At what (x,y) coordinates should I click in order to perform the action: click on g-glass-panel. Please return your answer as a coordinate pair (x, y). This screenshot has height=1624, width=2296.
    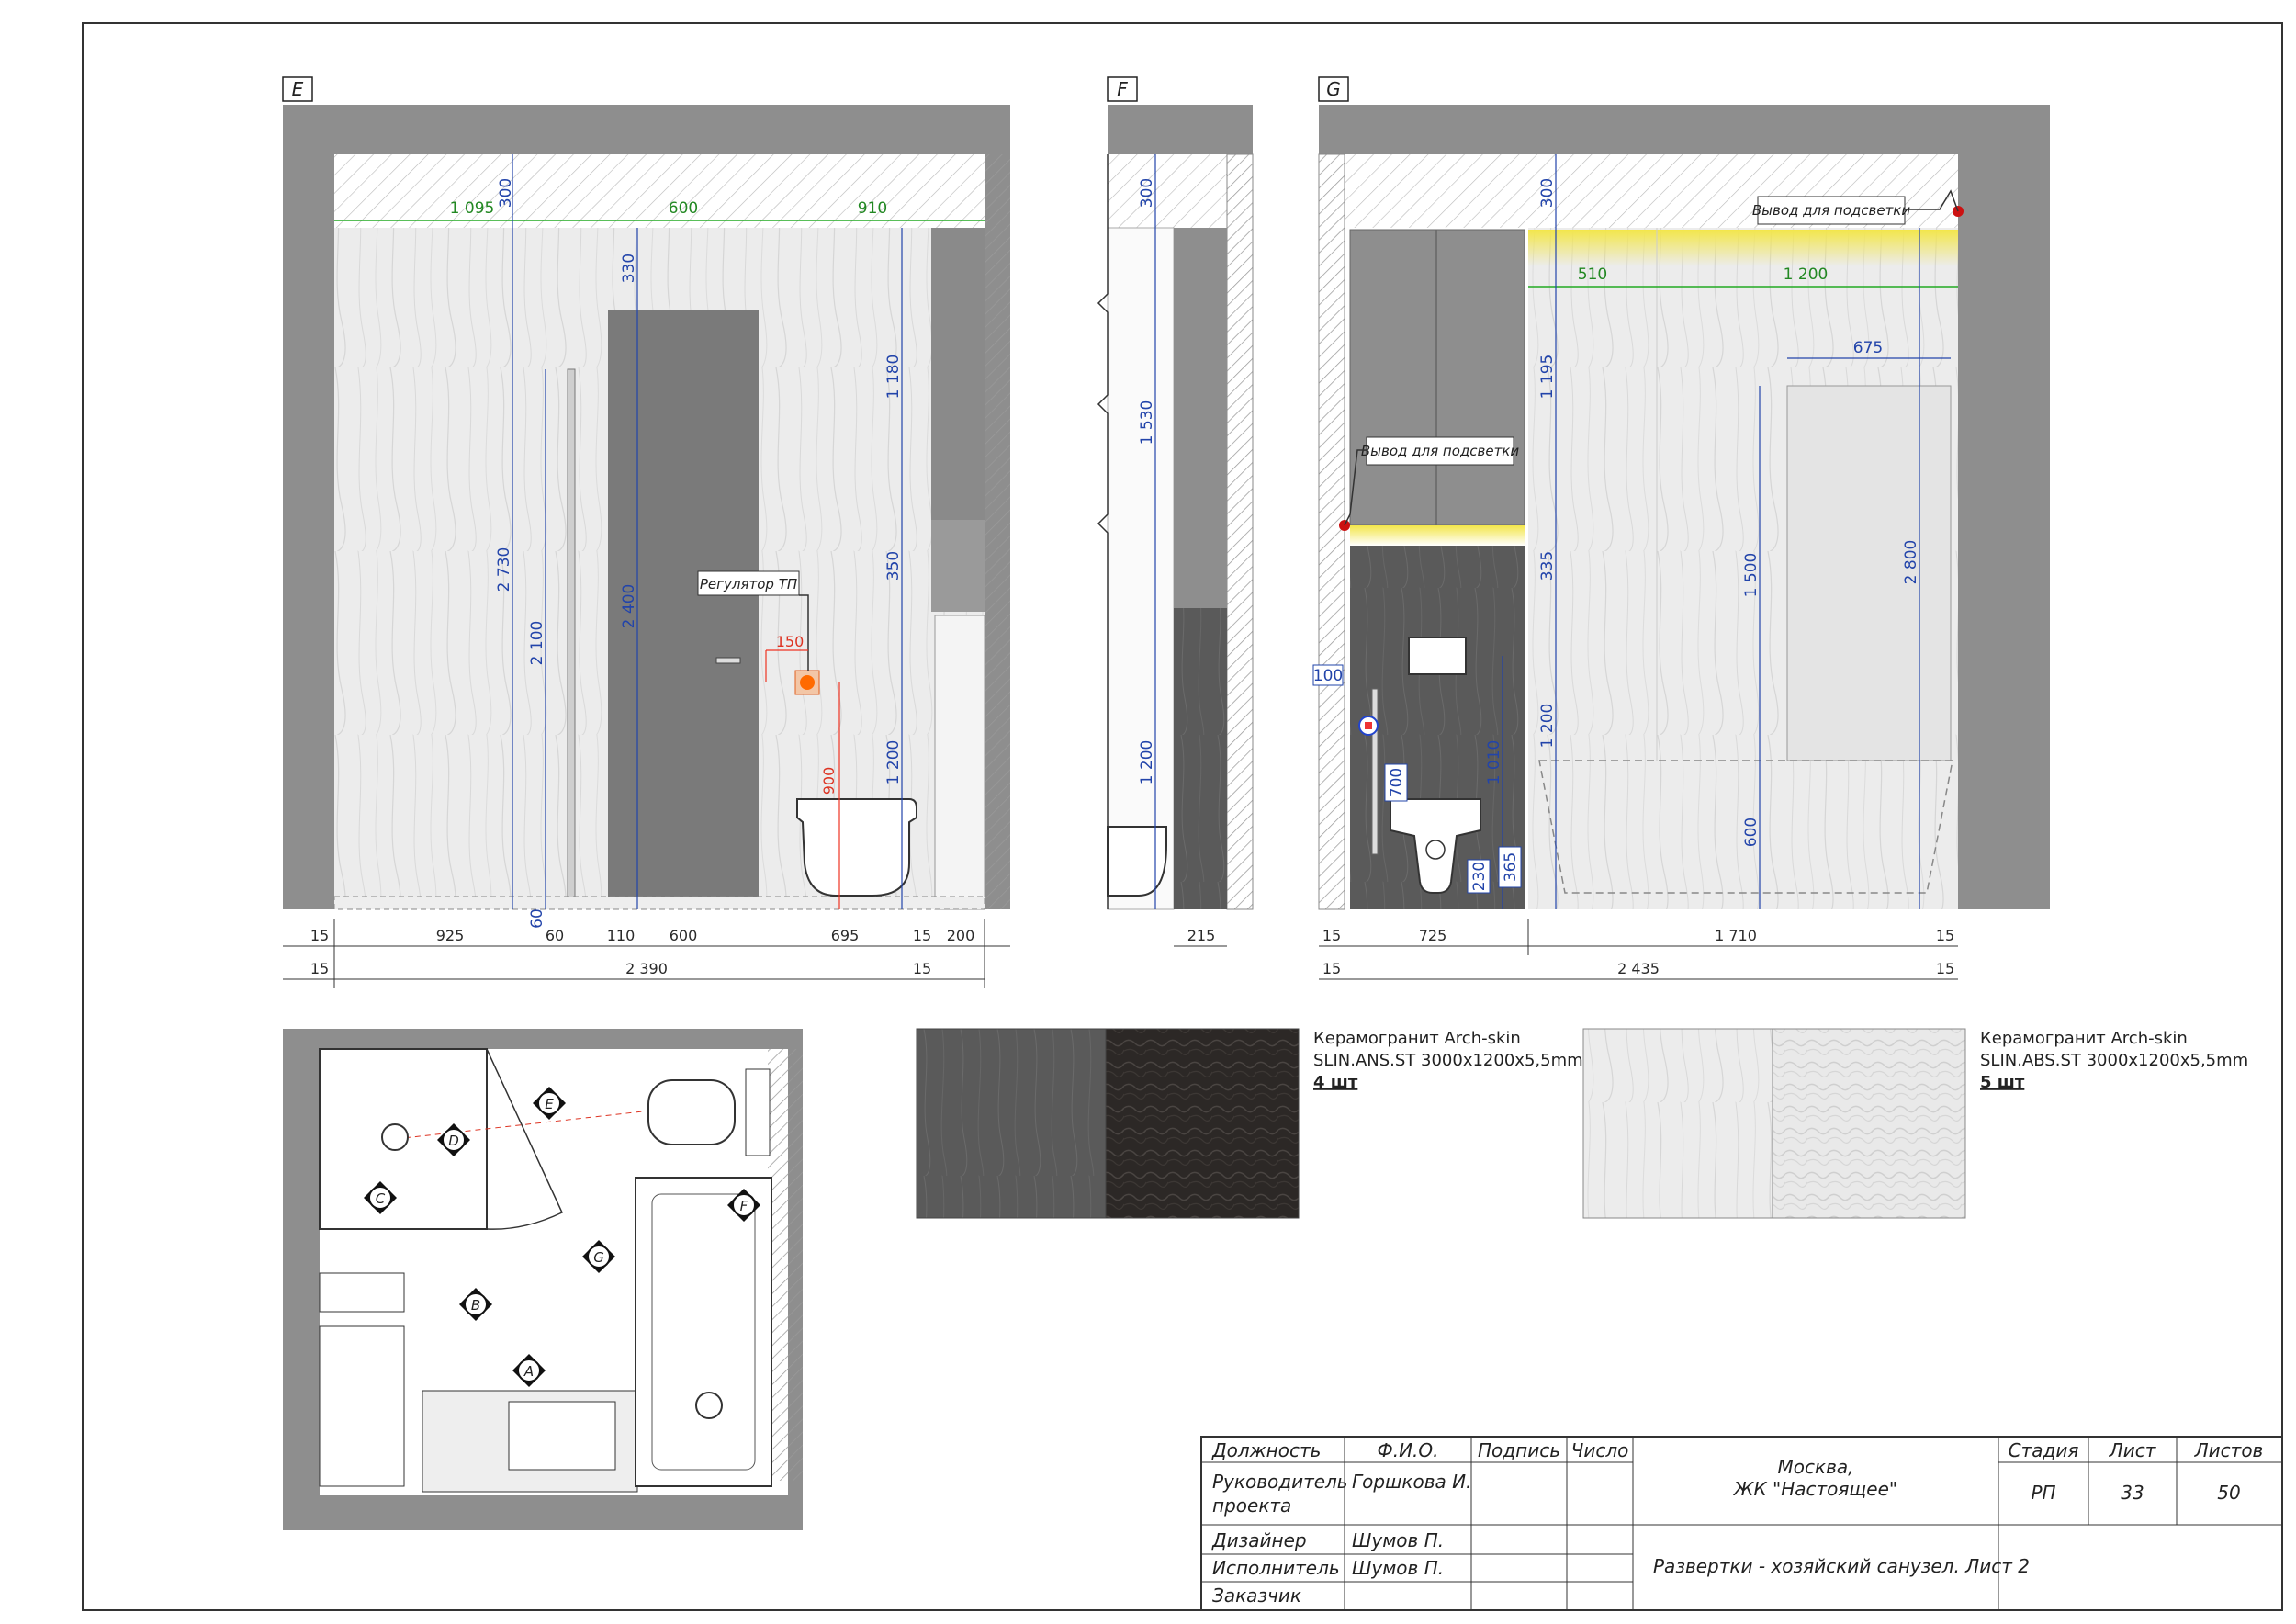
    Looking at the image, I should click on (1869, 573).